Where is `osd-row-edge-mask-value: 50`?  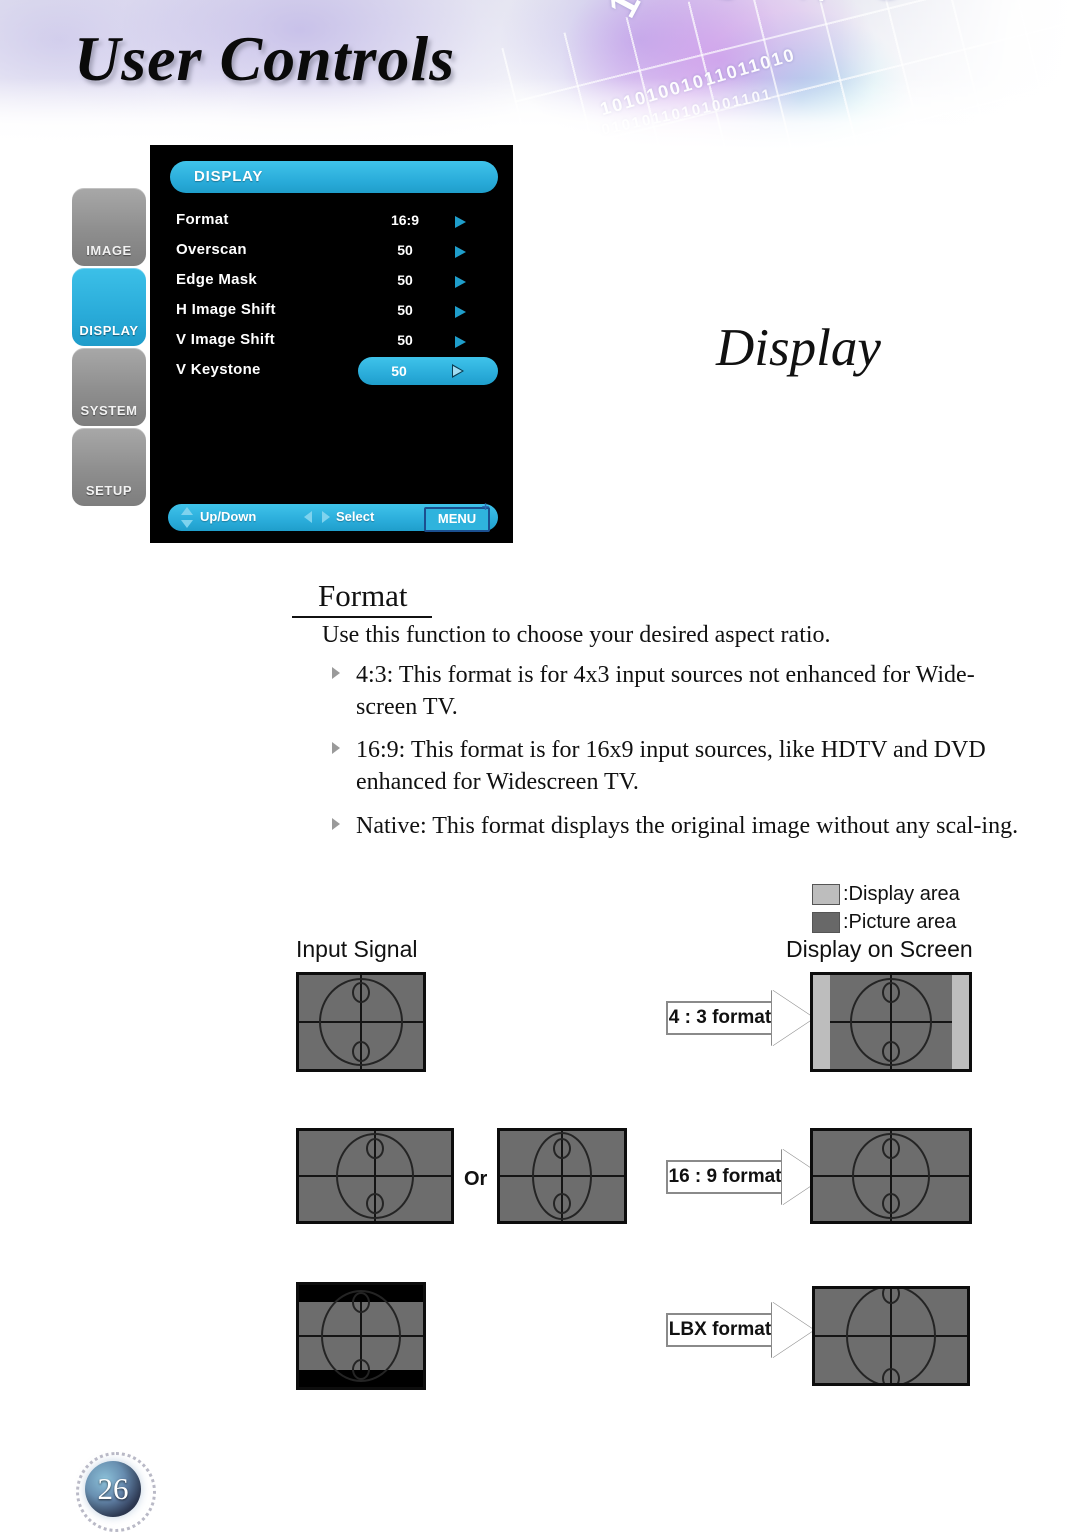 osd-row-edge-mask-value: 50 is located at coordinates (405, 280).